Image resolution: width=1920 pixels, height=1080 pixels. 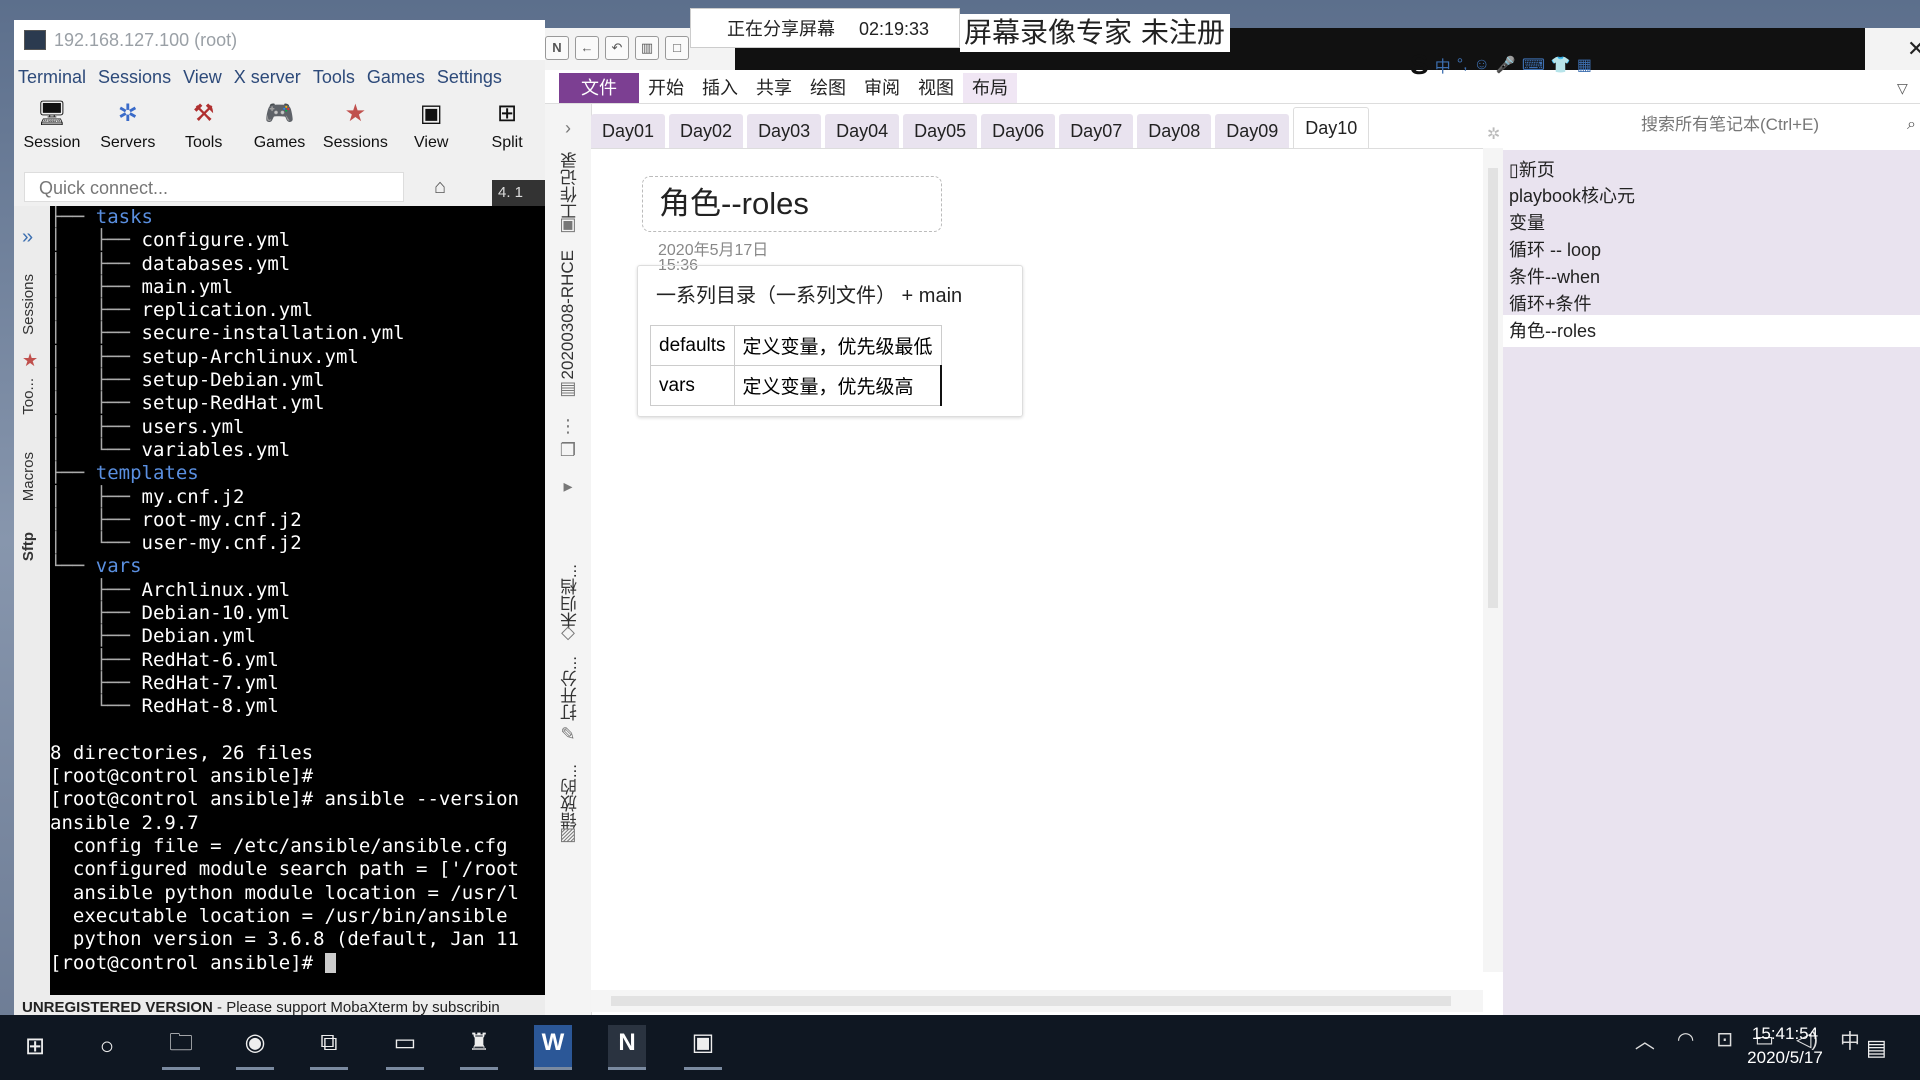 What do you see at coordinates (518, 193) in the screenshot?
I see `session-tab: 4. 1` at bounding box center [518, 193].